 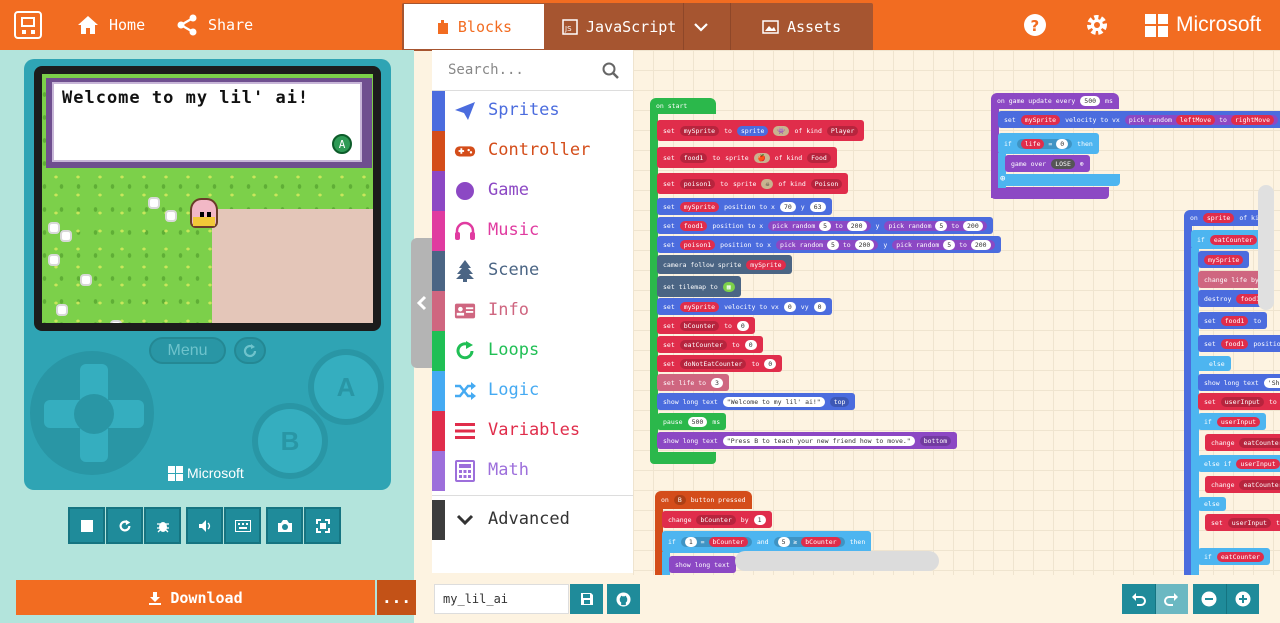 I want to click on on-b-pressed-block: on Bbutton pressed, so click(x=703, y=500).